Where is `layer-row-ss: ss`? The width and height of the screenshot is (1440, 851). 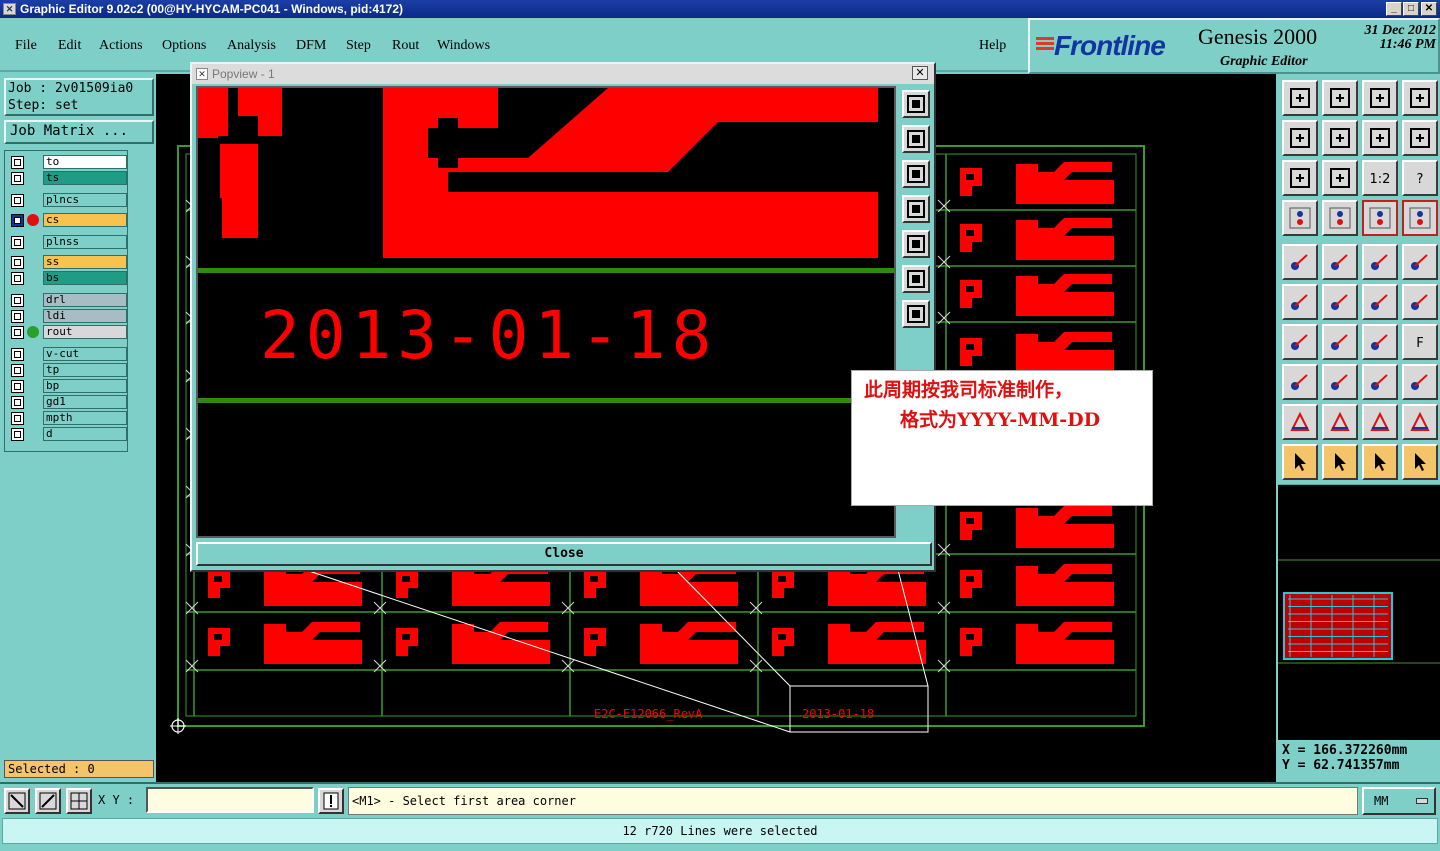 layer-row-ss: ss is located at coordinates (68, 262).